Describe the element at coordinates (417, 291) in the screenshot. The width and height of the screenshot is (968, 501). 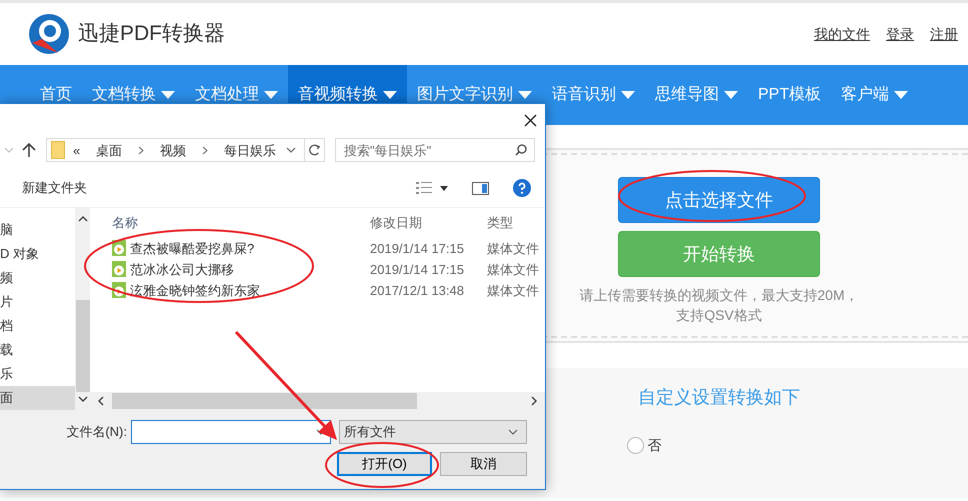
I see `file-date: 2017/12/1 13:48` at that location.